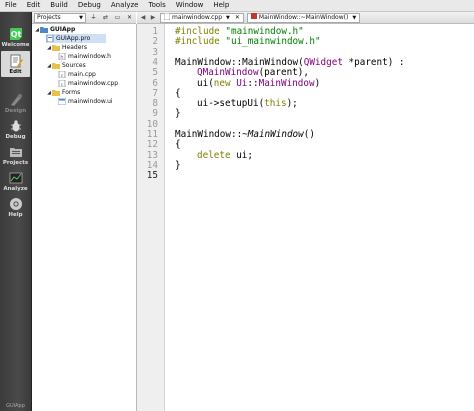 The width and height of the screenshot is (474, 411). What do you see at coordinates (155, 73) in the screenshot?
I see `line-number: 5` at bounding box center [155, 73].